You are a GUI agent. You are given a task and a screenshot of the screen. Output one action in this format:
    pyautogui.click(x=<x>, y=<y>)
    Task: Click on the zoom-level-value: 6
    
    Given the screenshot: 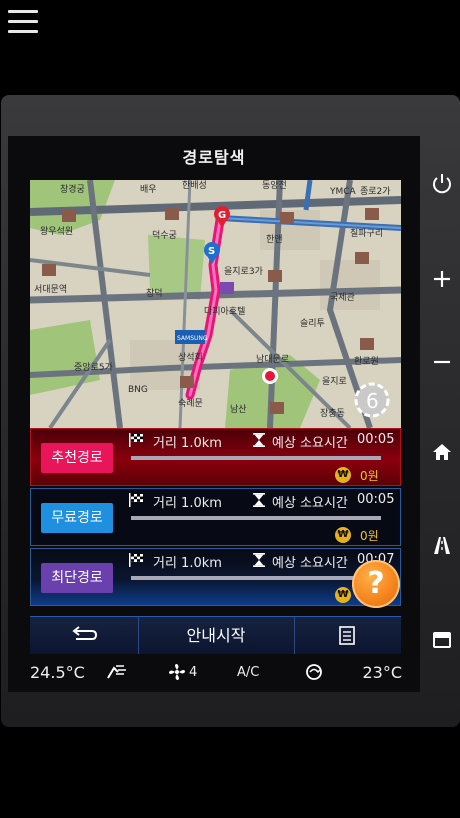 What is the action you would take?
    pyautogui.click(x=372, y=401)
    